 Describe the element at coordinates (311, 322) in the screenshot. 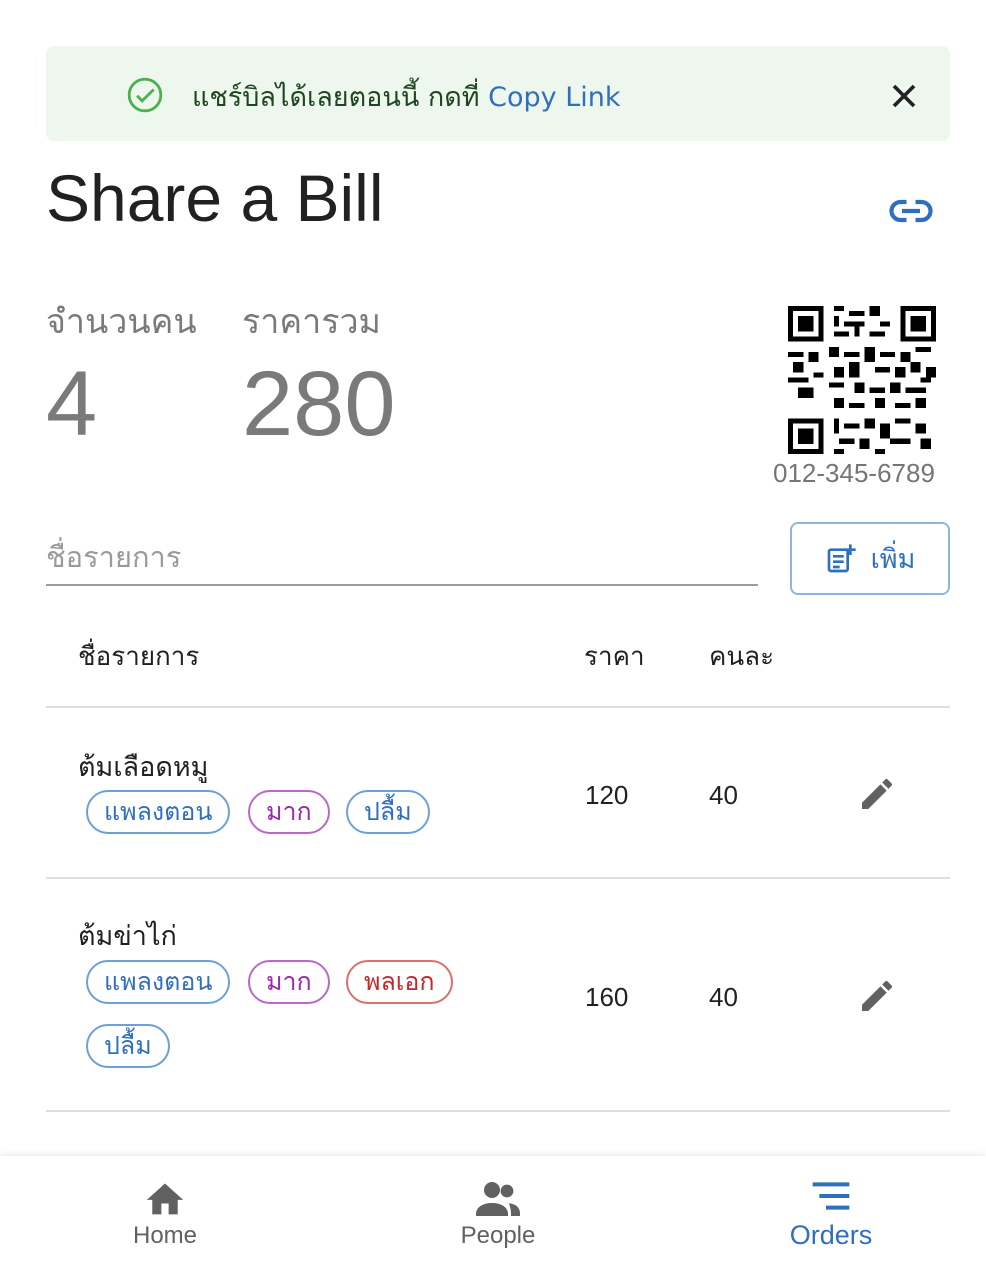

I see `total-price-label: ราคารวม` at that location.